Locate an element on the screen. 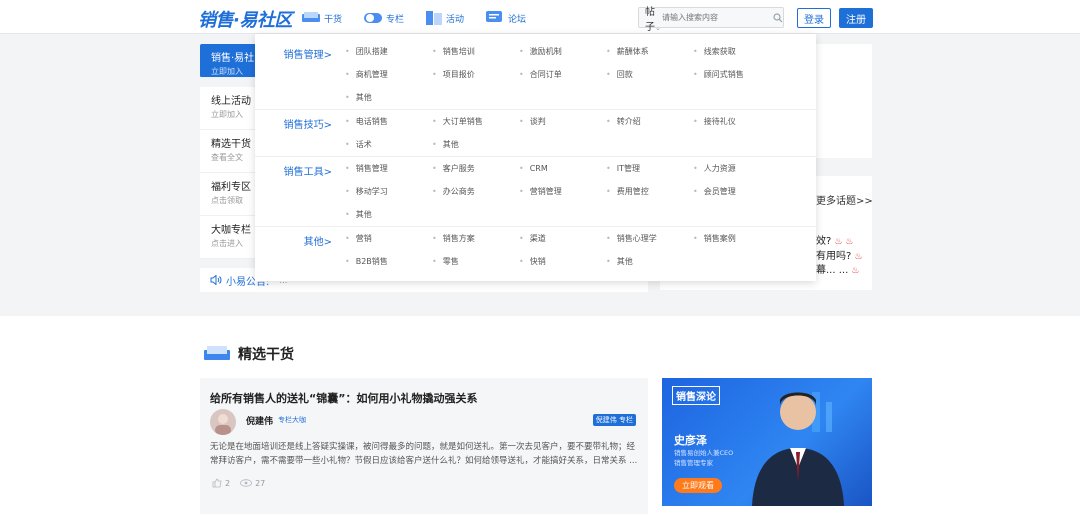 The image size is (1080, 514). menu-item: 快销 is located at coordinates (562, 261).